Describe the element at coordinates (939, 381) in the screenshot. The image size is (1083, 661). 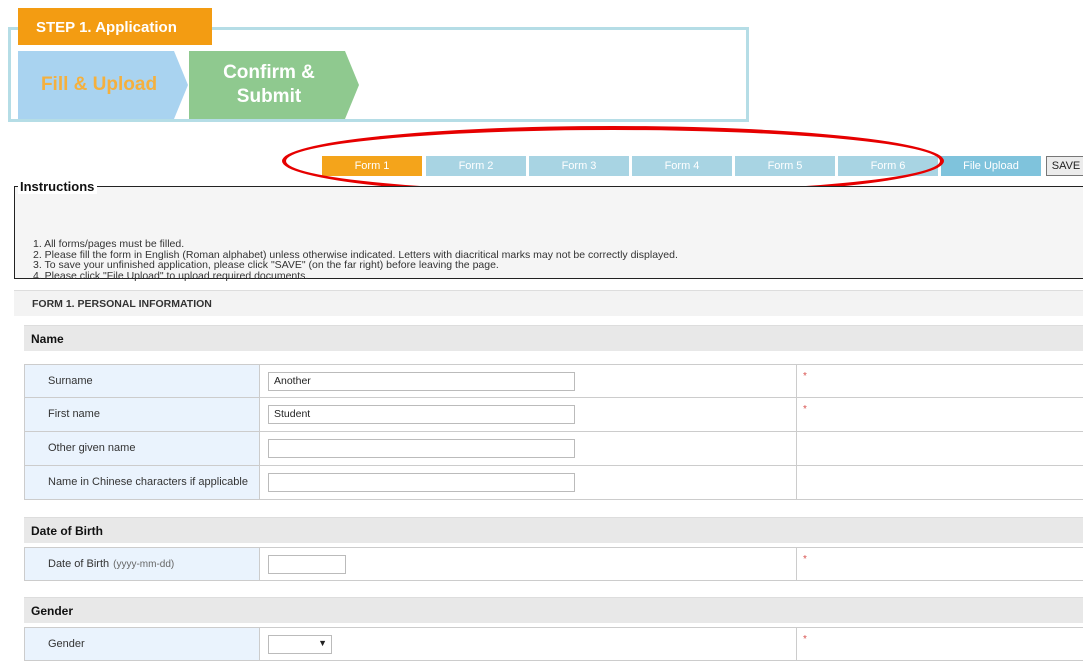
I see `surname-required-cell: *` at that location.